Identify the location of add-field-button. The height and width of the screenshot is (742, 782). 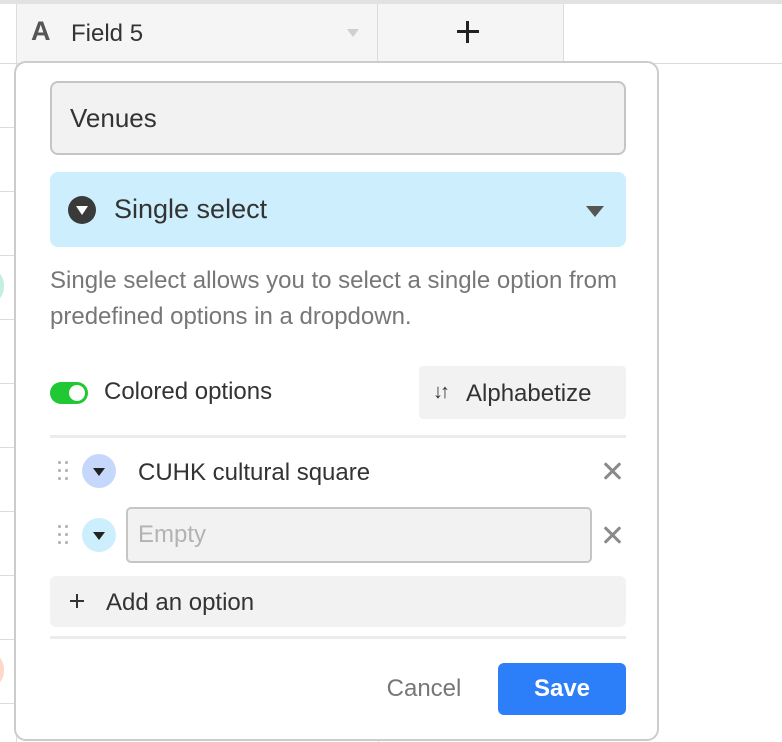
(471, 33).